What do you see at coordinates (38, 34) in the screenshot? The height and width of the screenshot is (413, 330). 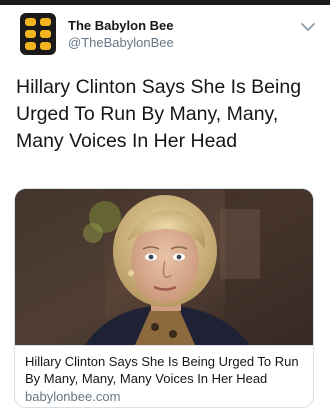 I see `babylon-bee-logo-icon` at bounding box center [38, 34].